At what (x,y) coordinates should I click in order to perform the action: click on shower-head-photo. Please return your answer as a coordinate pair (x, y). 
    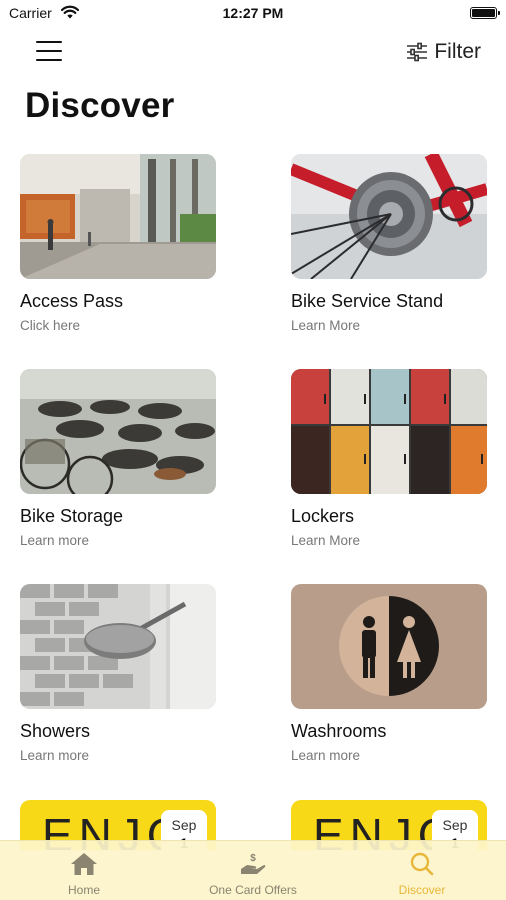
    Looking at the image, I should click on (118, 646).